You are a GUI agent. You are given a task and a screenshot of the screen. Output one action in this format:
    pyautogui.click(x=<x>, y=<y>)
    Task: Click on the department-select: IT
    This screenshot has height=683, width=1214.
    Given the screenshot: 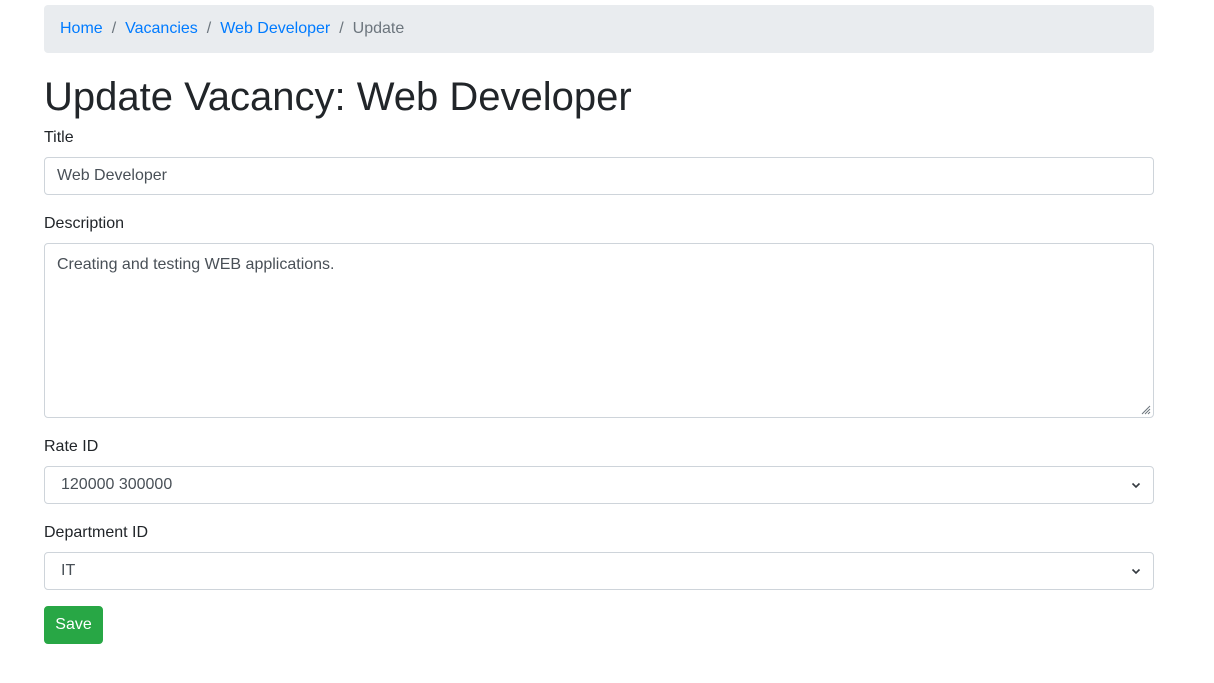 What is the action you would take?
    pyautogui.click(x=599, y=571)
    